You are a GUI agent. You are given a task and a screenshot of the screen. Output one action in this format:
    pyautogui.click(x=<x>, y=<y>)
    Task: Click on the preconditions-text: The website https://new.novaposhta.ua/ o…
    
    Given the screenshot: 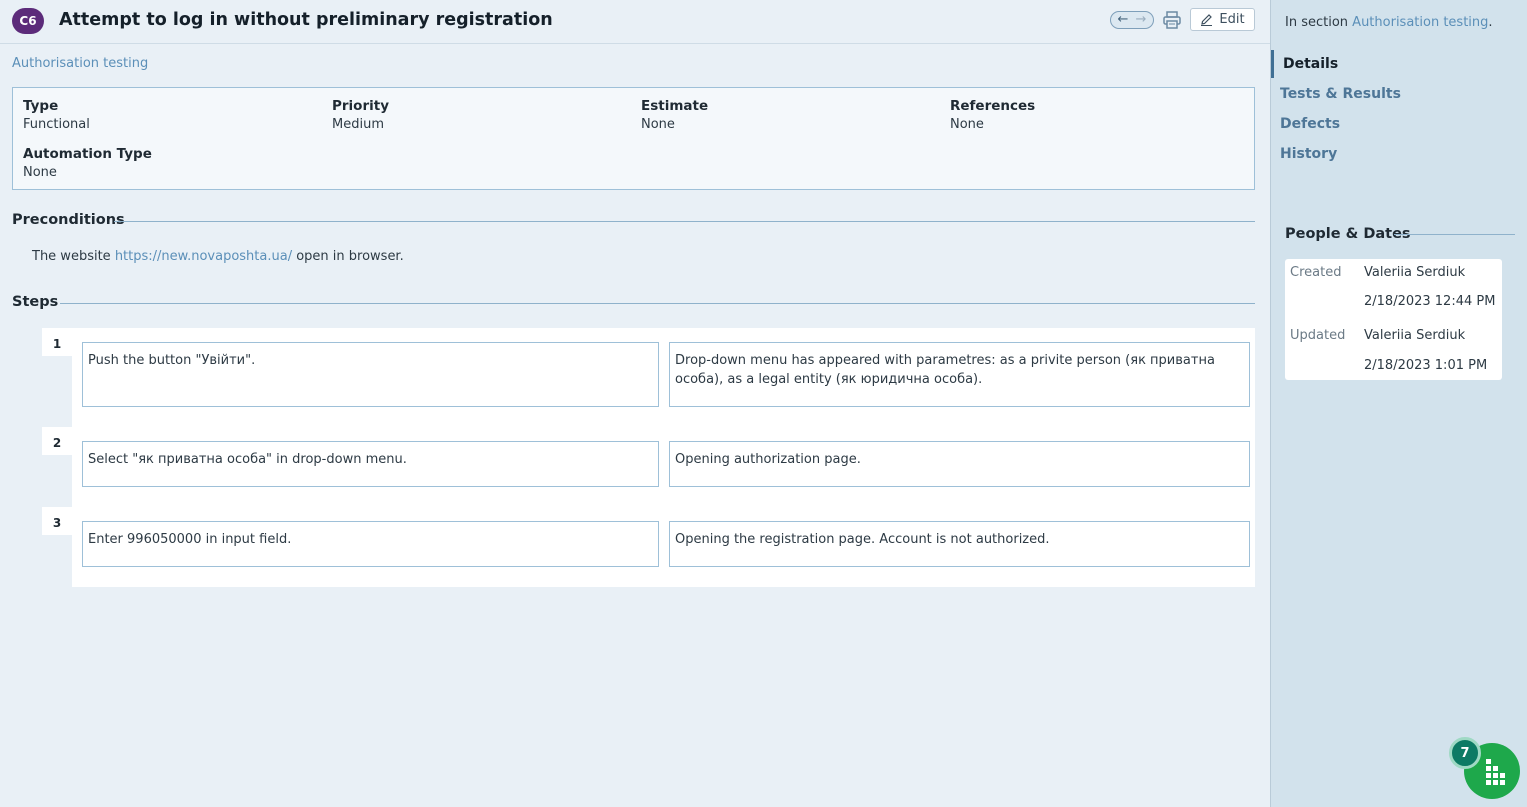 What is the action you would take?
    pyautogui.click(x=218, y=256)
    